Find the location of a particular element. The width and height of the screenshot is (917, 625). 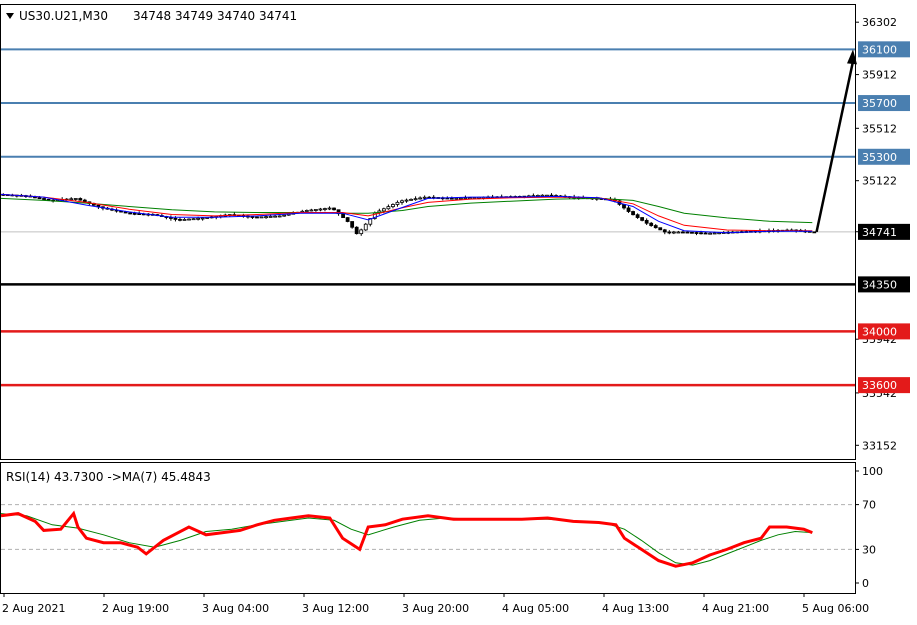

level-tag-text: 35300 is located at coordinates (879, 157).